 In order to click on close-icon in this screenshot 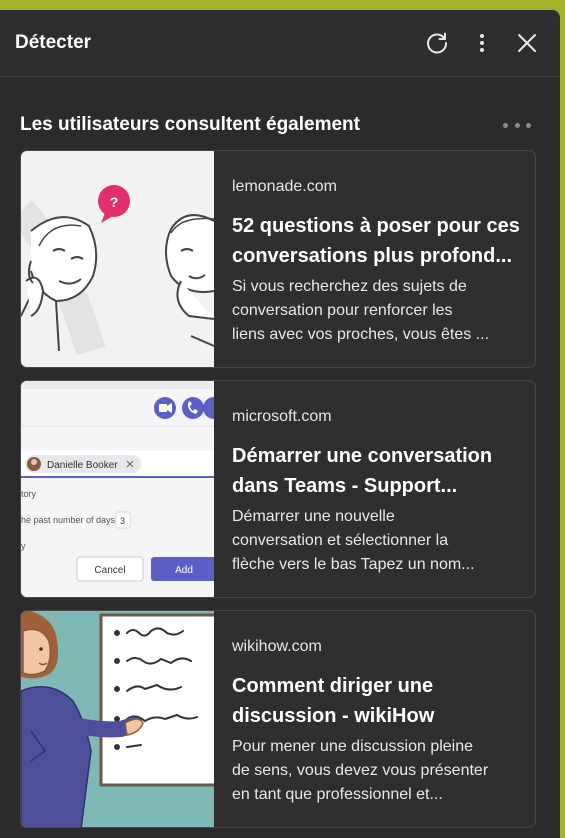, I will do `click(527, 43)`.